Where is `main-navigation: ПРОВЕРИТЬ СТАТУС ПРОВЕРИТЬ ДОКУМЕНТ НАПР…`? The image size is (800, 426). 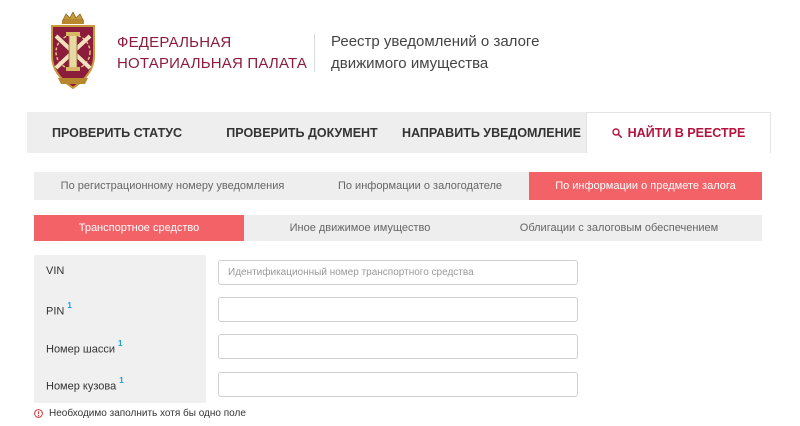 main-navigation: ПРОВЕРИТЬ СТАТУС ПРОВЕРИТЬ ДОКУМЕНТ НАПР… is located at coordinates (399, 132).